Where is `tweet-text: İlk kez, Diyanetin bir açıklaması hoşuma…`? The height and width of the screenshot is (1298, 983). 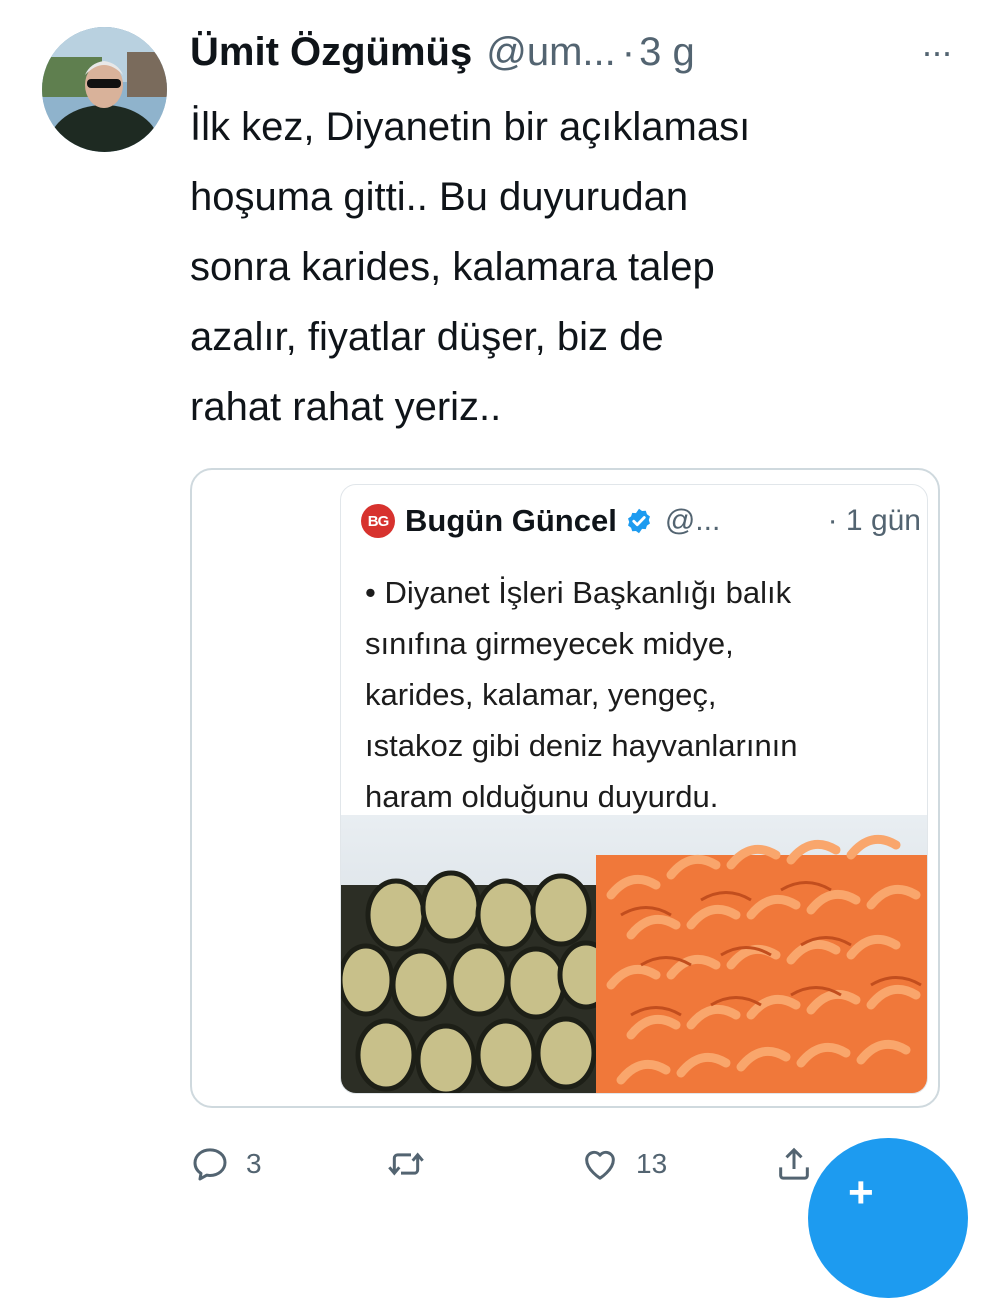 tweet-text: İlk kez, Diyanetin bir açıklaması hoşuma… is located at coordinates (470, 267).